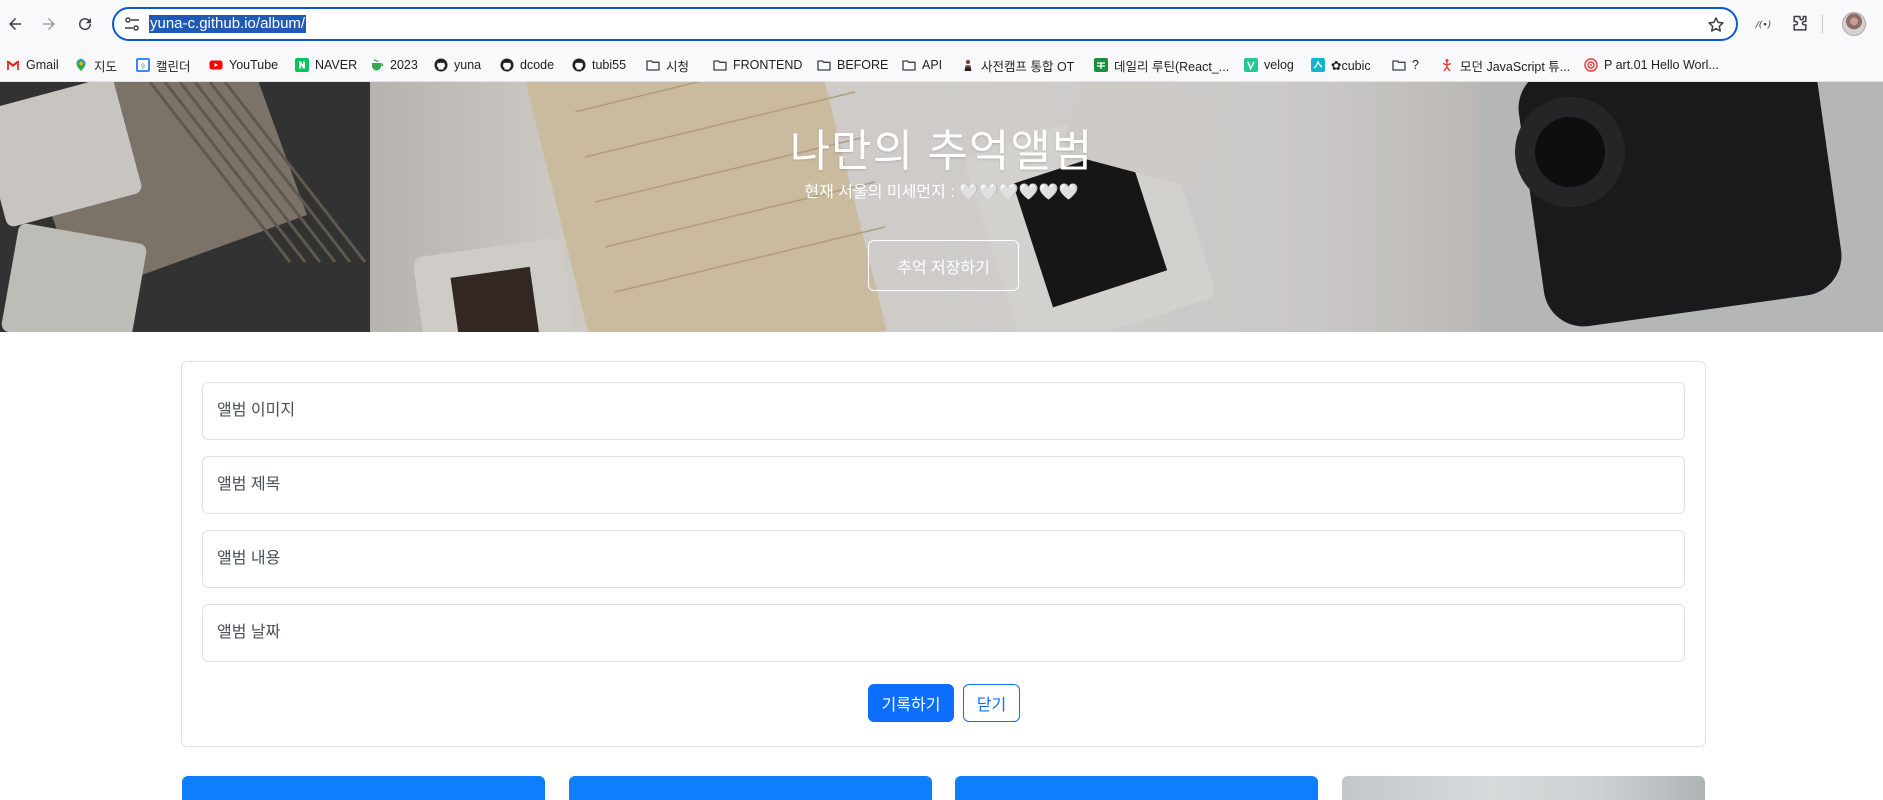  Describe the element at coordinates (537, 65) in the screenshot. I see `bookmark-label: dcode` at that location.